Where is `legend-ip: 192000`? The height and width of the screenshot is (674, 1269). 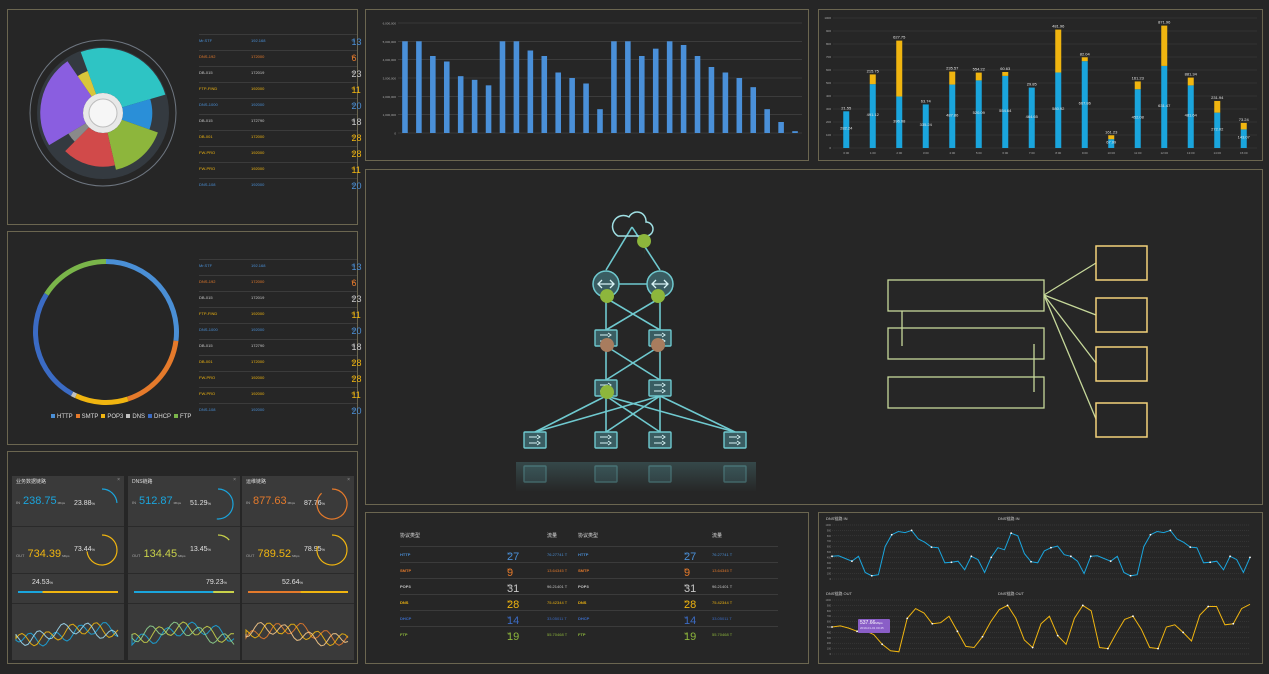
legend-ip: 192000 is located at coordinates (258, 88).